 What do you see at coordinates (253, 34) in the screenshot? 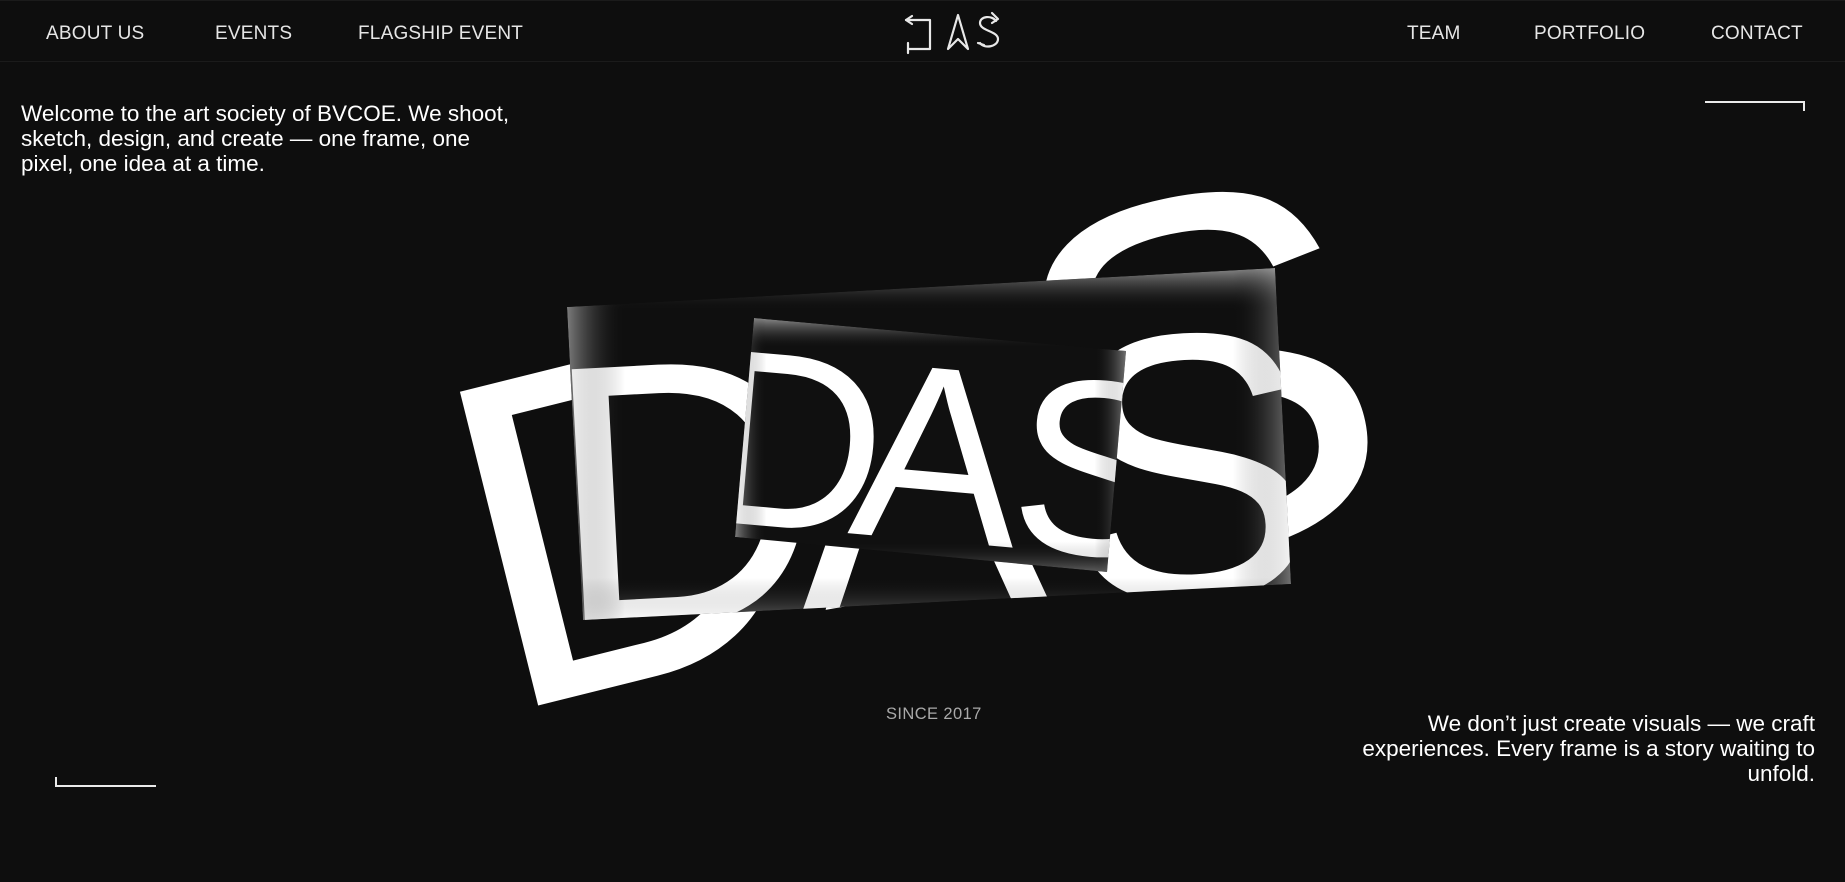
I see `nav-events: EVENTS` at bounding box center [253, 34].